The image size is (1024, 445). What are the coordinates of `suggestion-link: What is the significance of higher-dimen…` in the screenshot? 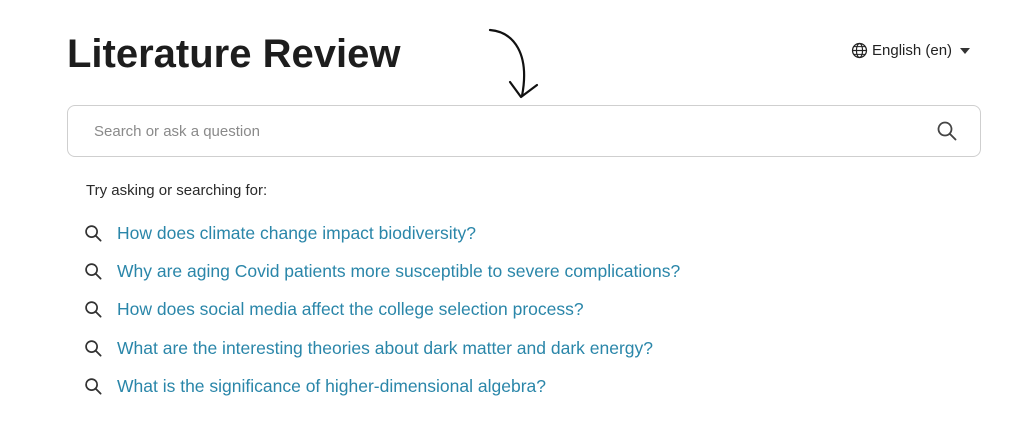 It's located at (331, 386).